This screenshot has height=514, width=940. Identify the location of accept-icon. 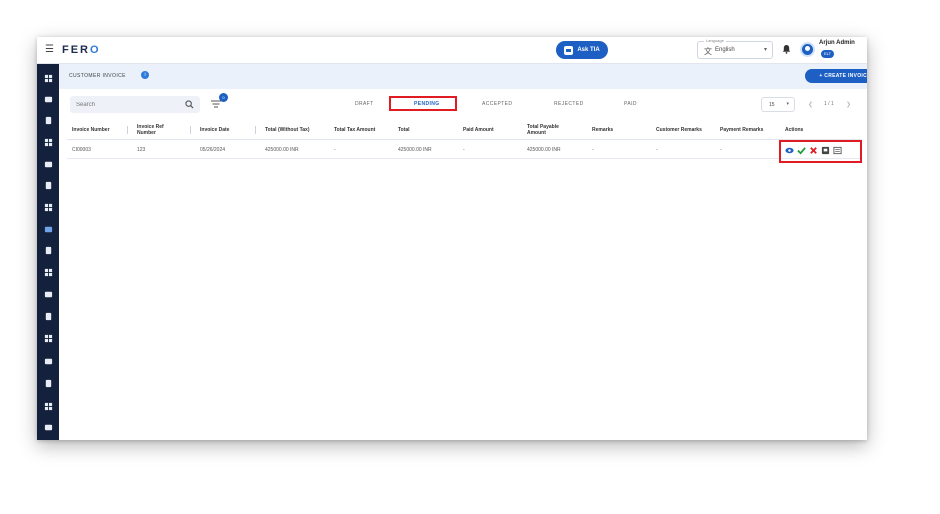
(801, 150).